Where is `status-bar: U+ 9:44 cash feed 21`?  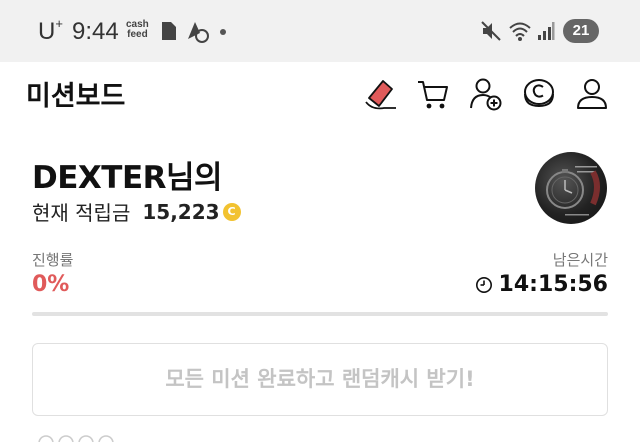
status-bar: U+ 9:44 cash feed 21 is located at coordinates (320, 31).